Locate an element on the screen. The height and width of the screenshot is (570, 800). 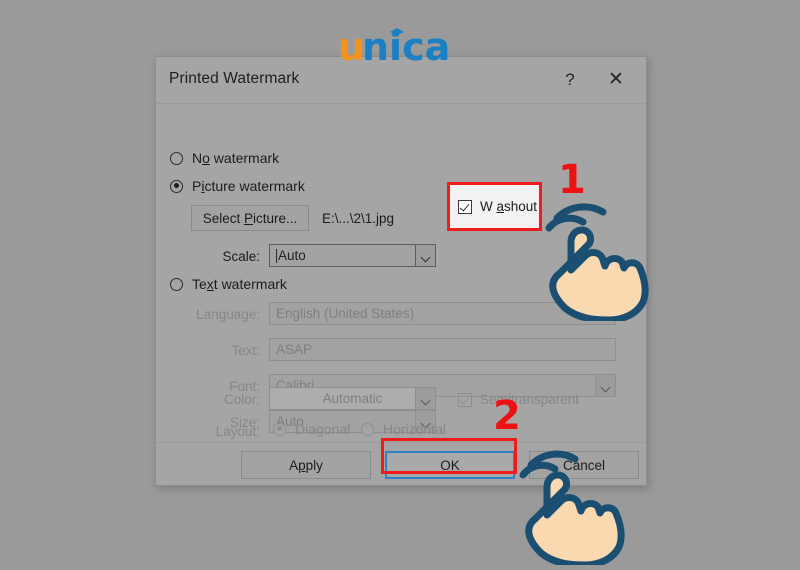
size-dropdown-arrow-icon is located at coordinates (425, 421).